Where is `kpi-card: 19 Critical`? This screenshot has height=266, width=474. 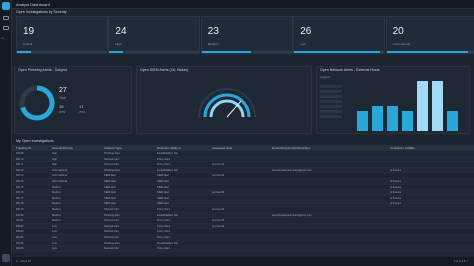
kpi-card: 19 Critical is located at coordinates (62, 35).